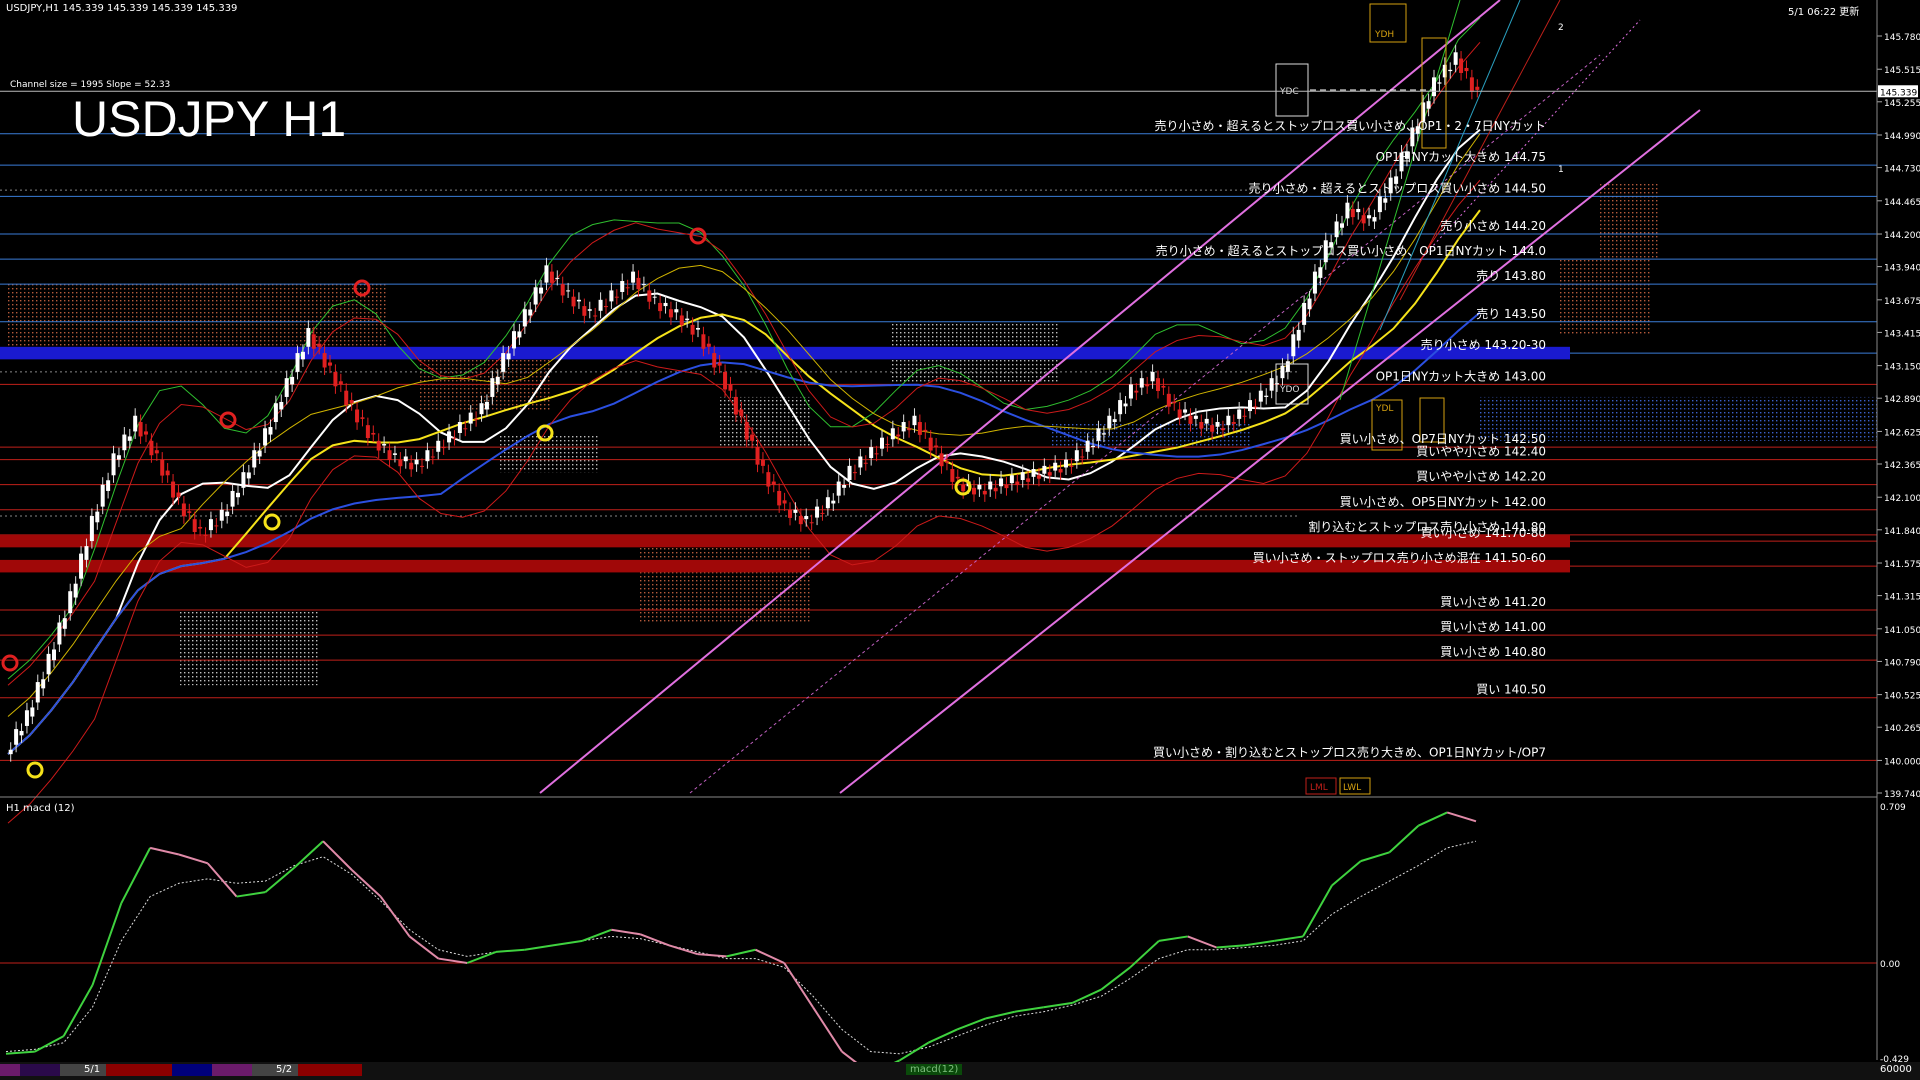  What do you see at coordinates (1902, 236) in the screenshot?
I see `y-tick-label: 144.200` at bounding box center [1902, 236].